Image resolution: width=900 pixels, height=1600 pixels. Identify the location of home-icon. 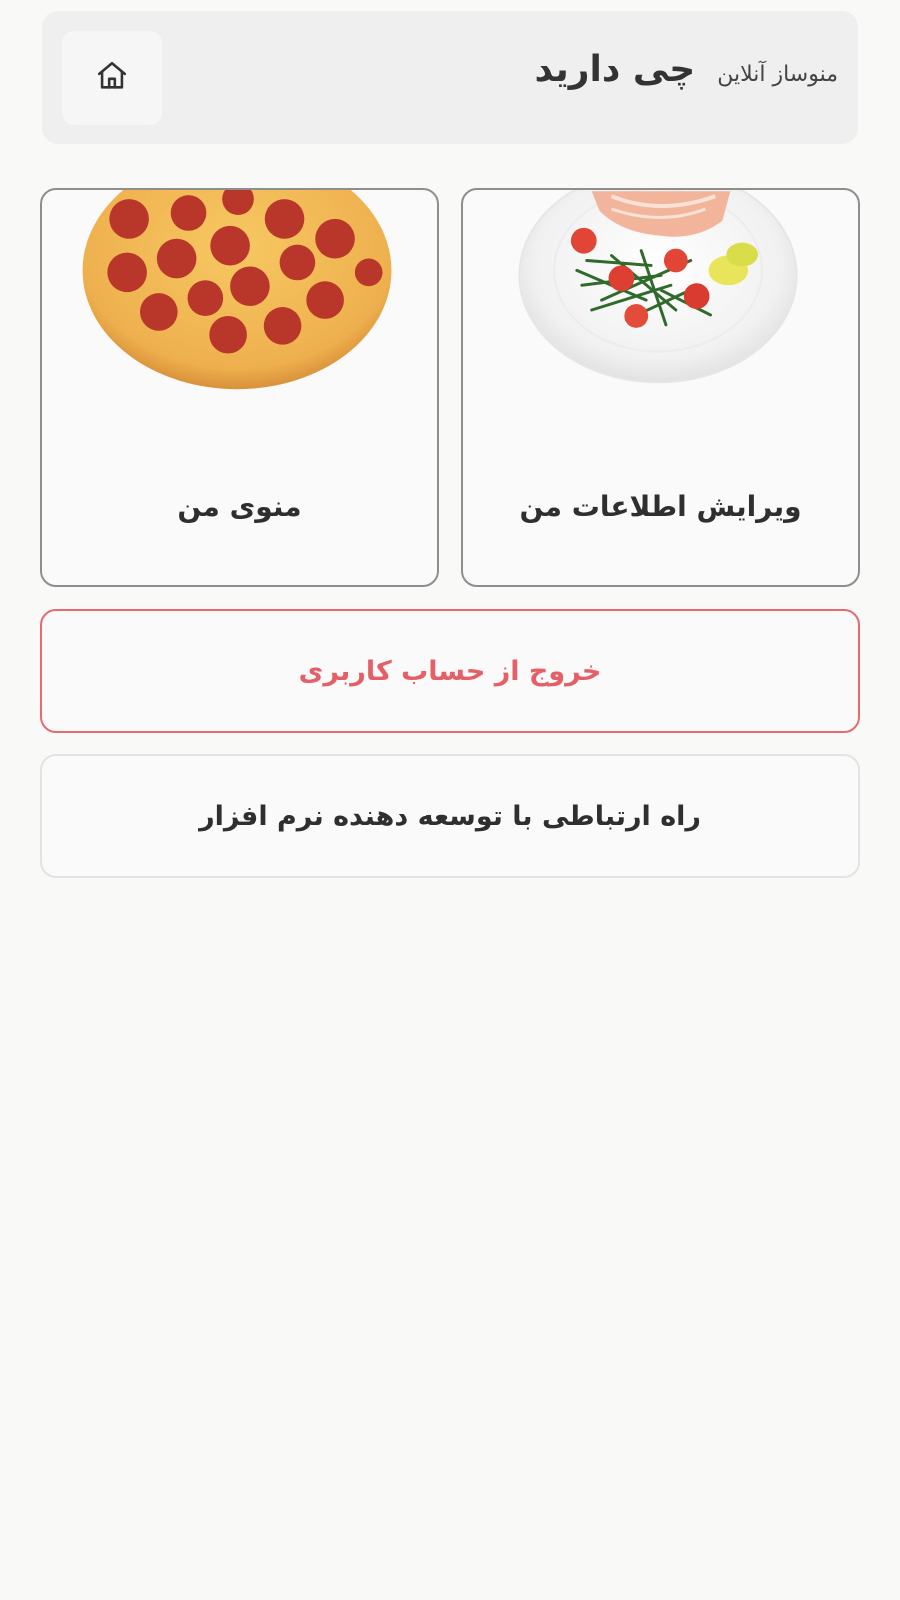
(112, 78).